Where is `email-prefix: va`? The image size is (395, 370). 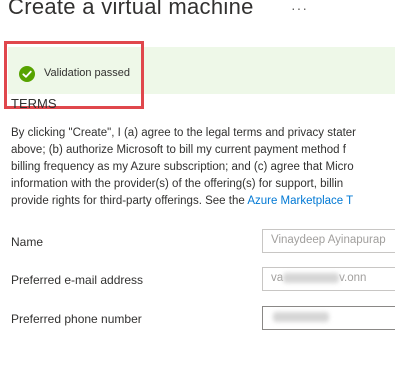
email-prefix: va is located at coordinates (277, 278).